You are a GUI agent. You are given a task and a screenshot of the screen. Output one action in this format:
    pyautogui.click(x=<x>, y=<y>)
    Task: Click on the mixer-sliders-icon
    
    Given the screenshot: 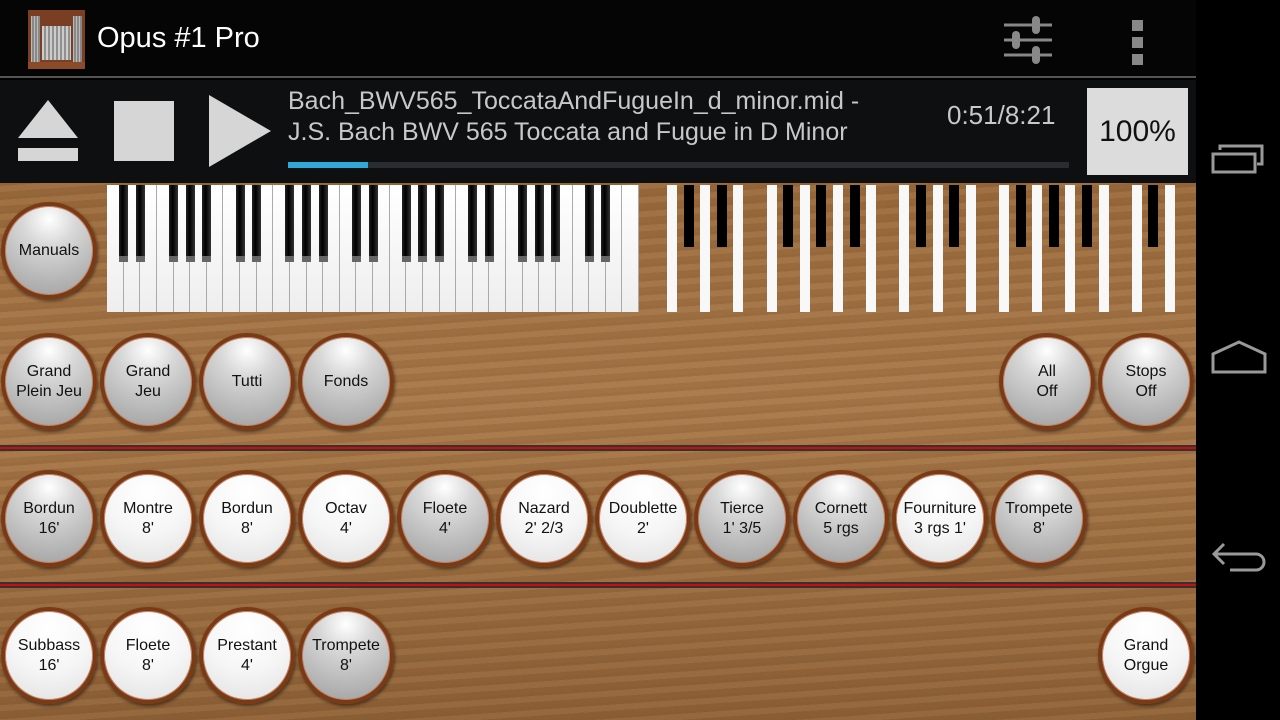 What is the action you would take?
    pyautogui.click(x=1028, y=40)
    